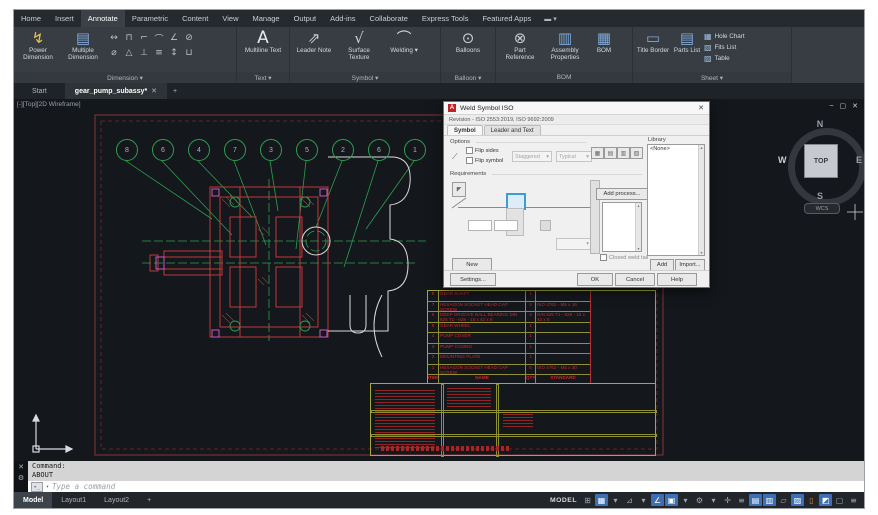 The image size is (878, 515). Describe the element at coordinates (307, 150) in the screenshot. I see `balloon-callout: 5` at that location.